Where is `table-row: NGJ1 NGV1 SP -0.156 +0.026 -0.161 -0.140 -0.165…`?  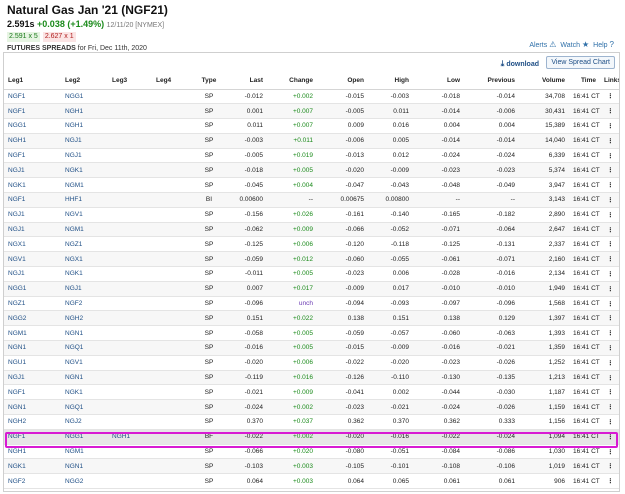 table-row: NGJ1 NGV1 SP -0.156 +0.026 -0.161 -0.140 -0.165… is located at coordinates (311, 215).